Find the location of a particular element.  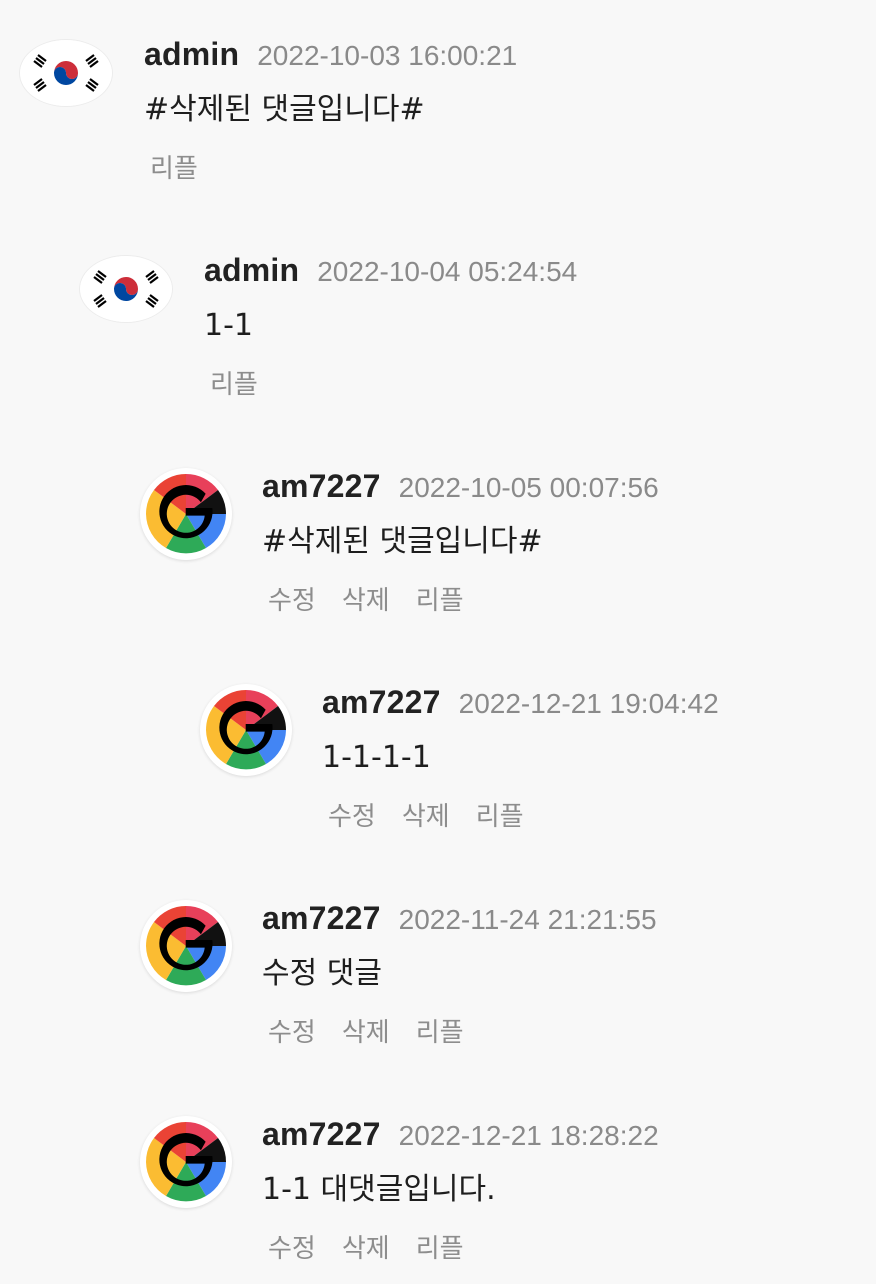

comment-text: 1-1 대댓글입니다. is located at coordinates (379, 1189).